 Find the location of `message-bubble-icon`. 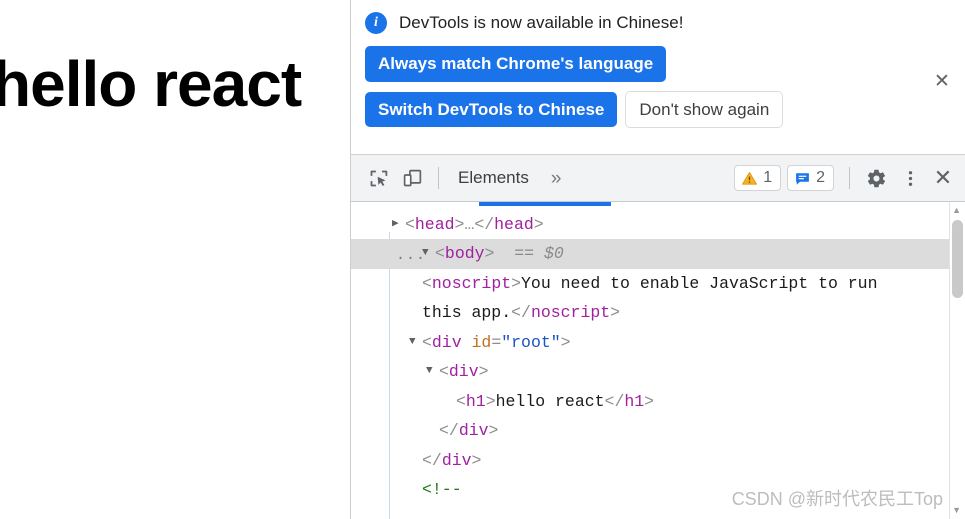

message-bubble-icon is located at coordinates (802, 178).